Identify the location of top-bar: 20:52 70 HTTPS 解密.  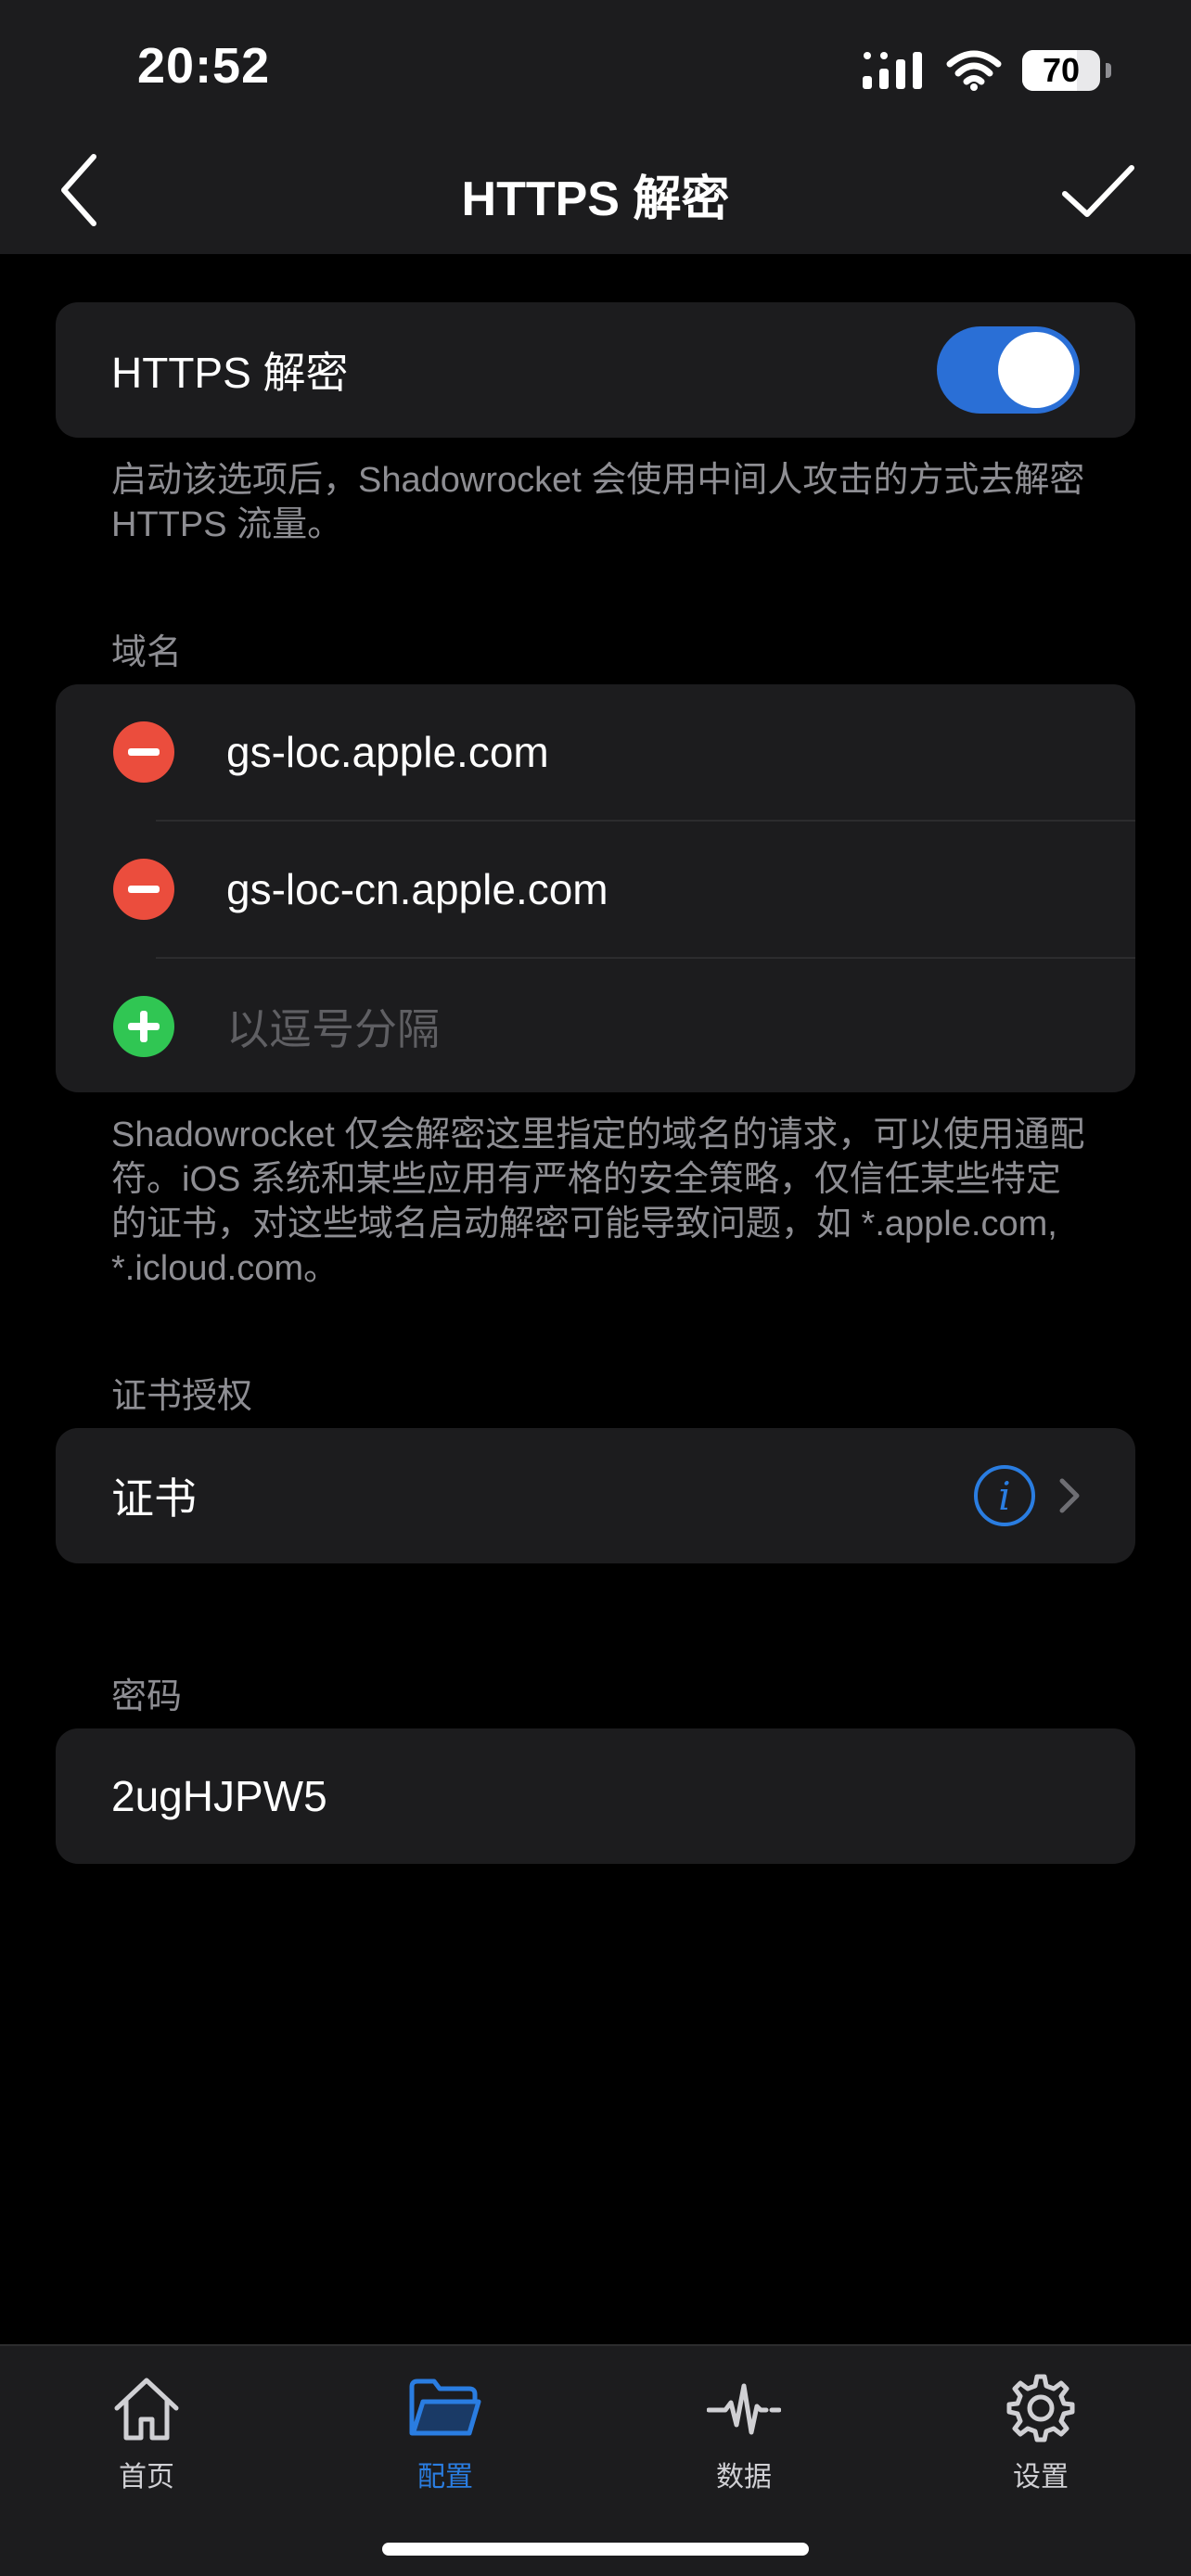
(595, 127).